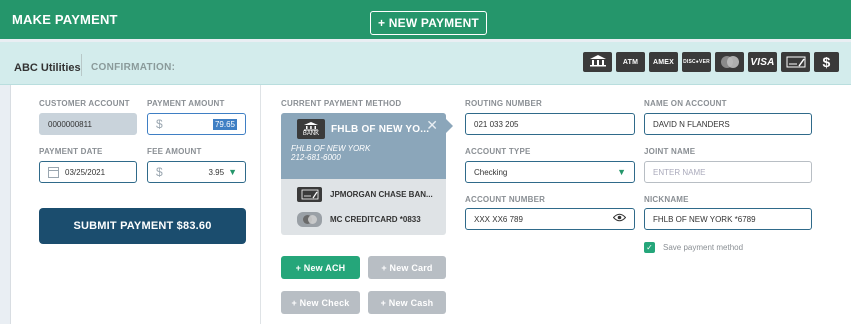 Image resolution: width=851 pixels, height=324 pixels. Describe the element at coordinates (505, 199) in the screenshot. I see `account-number-label: ACCOUNT NUMBER` at that location.